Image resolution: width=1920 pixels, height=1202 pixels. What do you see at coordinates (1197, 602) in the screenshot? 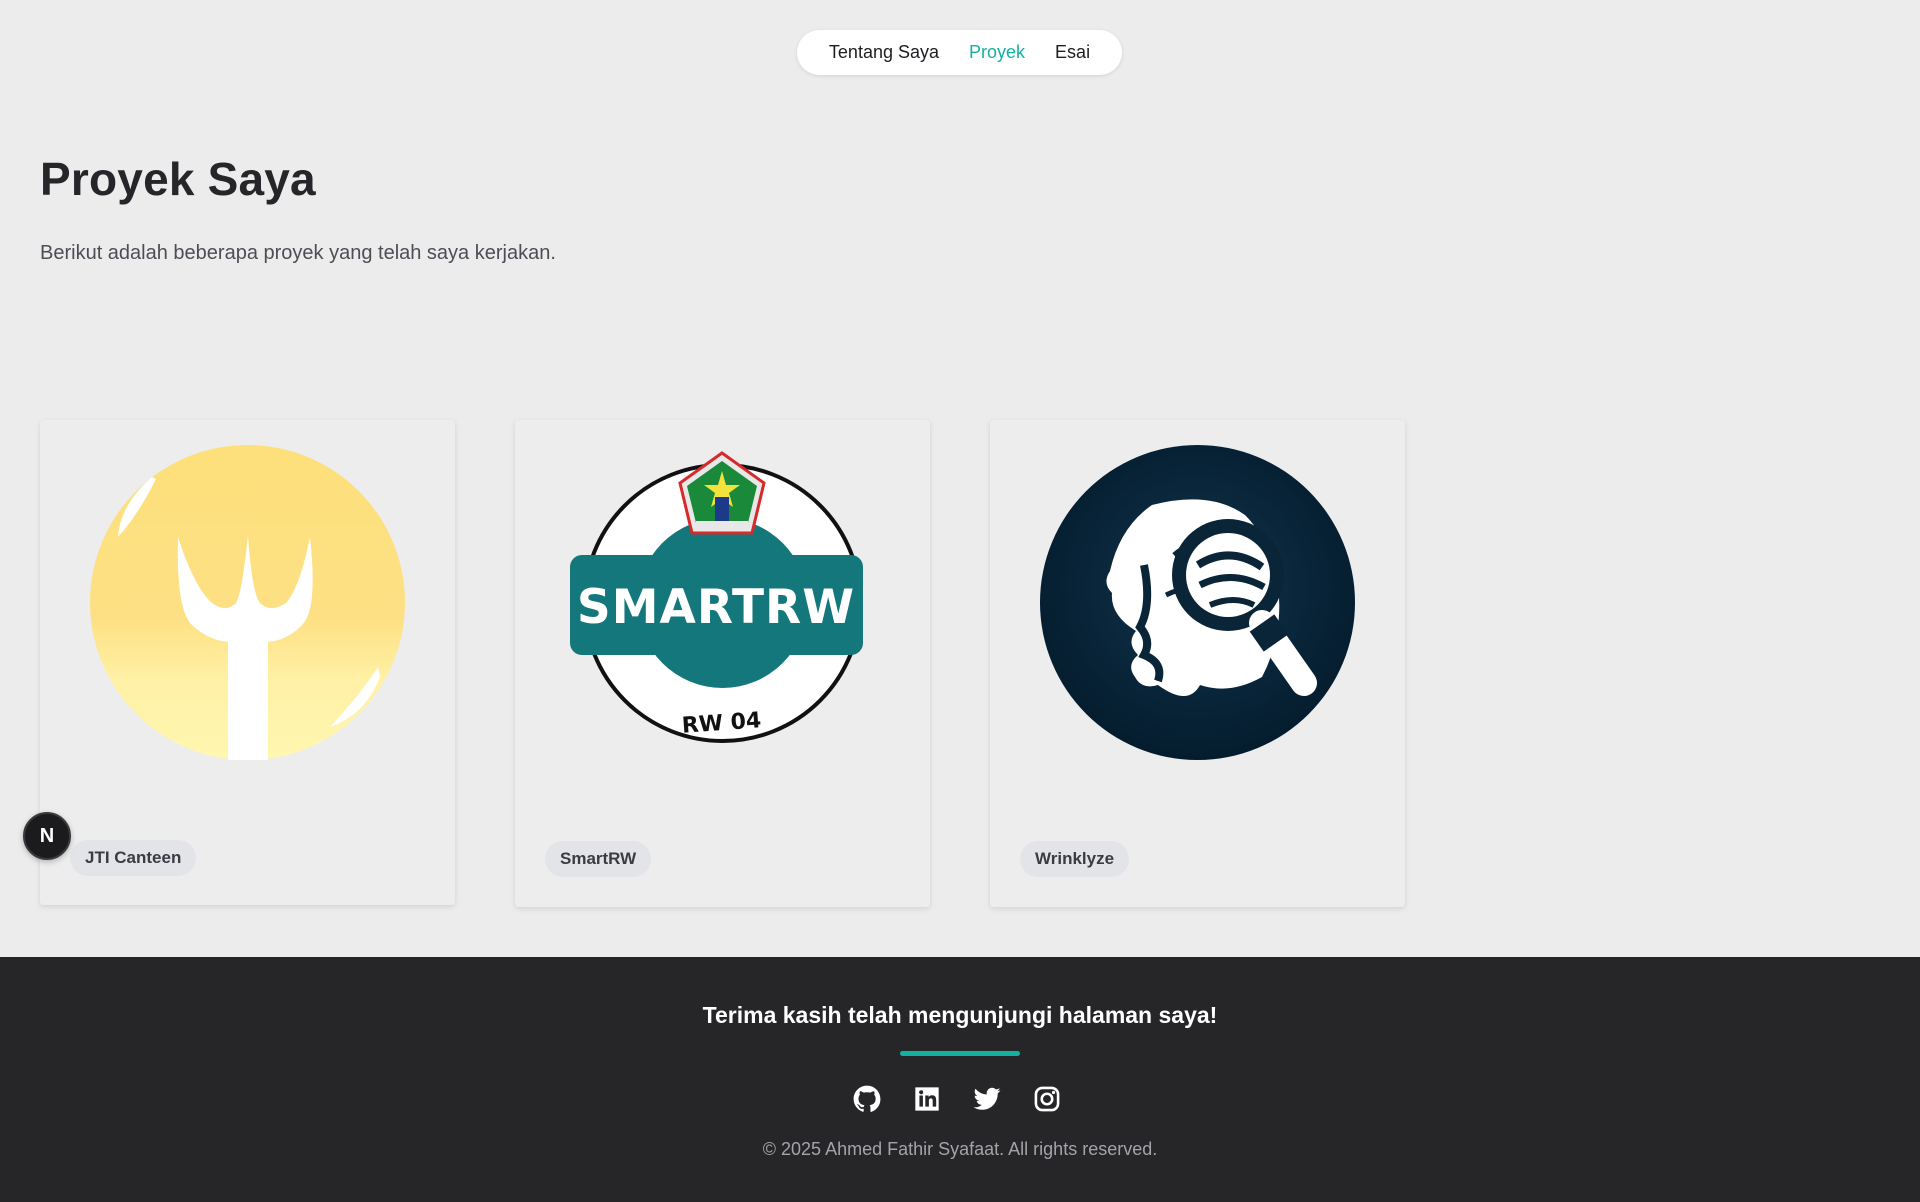
I see `magnifier-face-icon` at bounding box center [1197, 602].